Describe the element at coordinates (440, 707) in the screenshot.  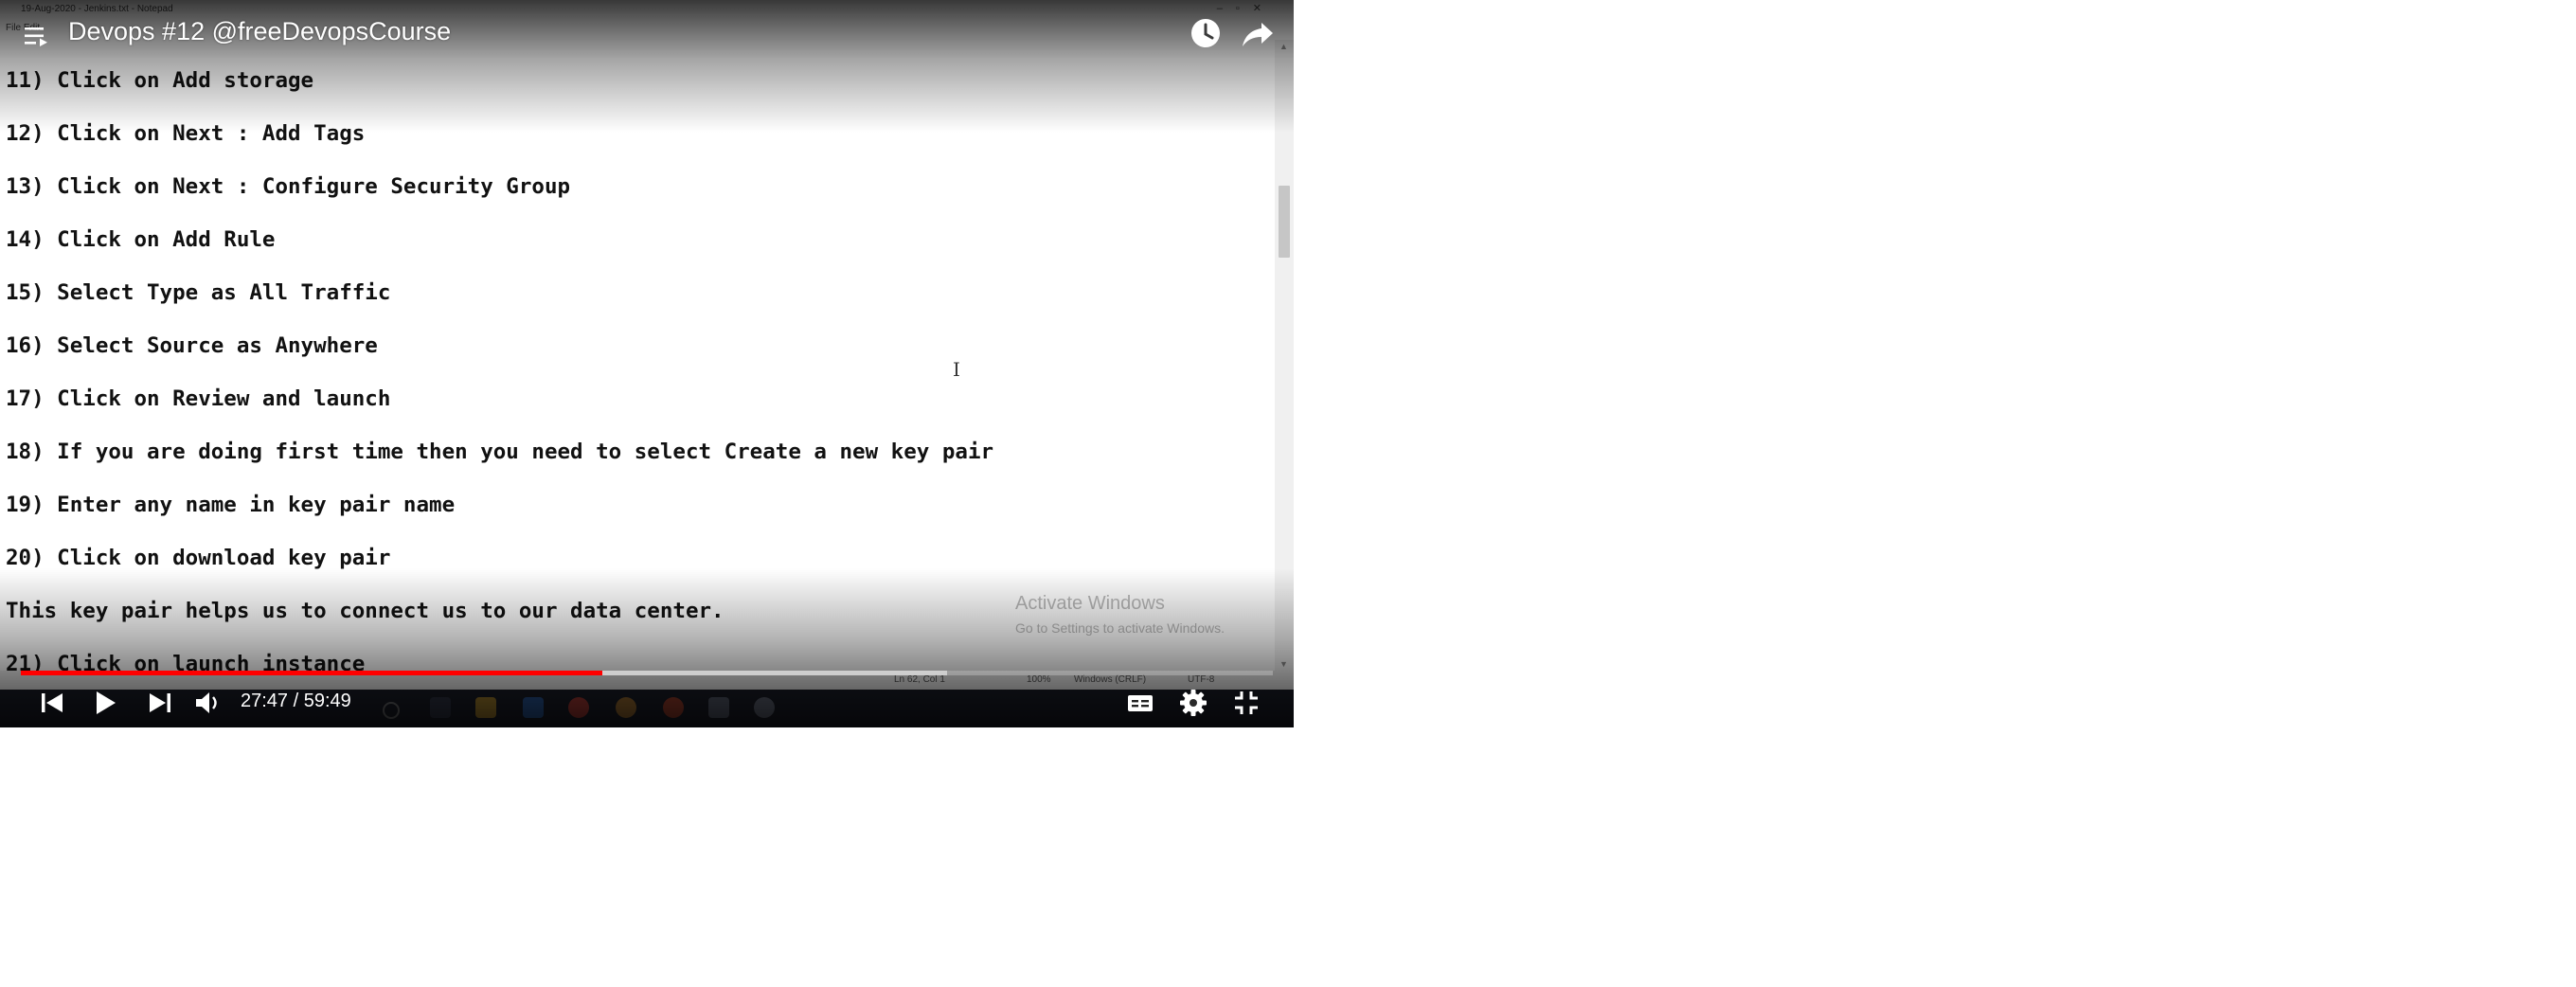
I see `task-view-icon` at that location.